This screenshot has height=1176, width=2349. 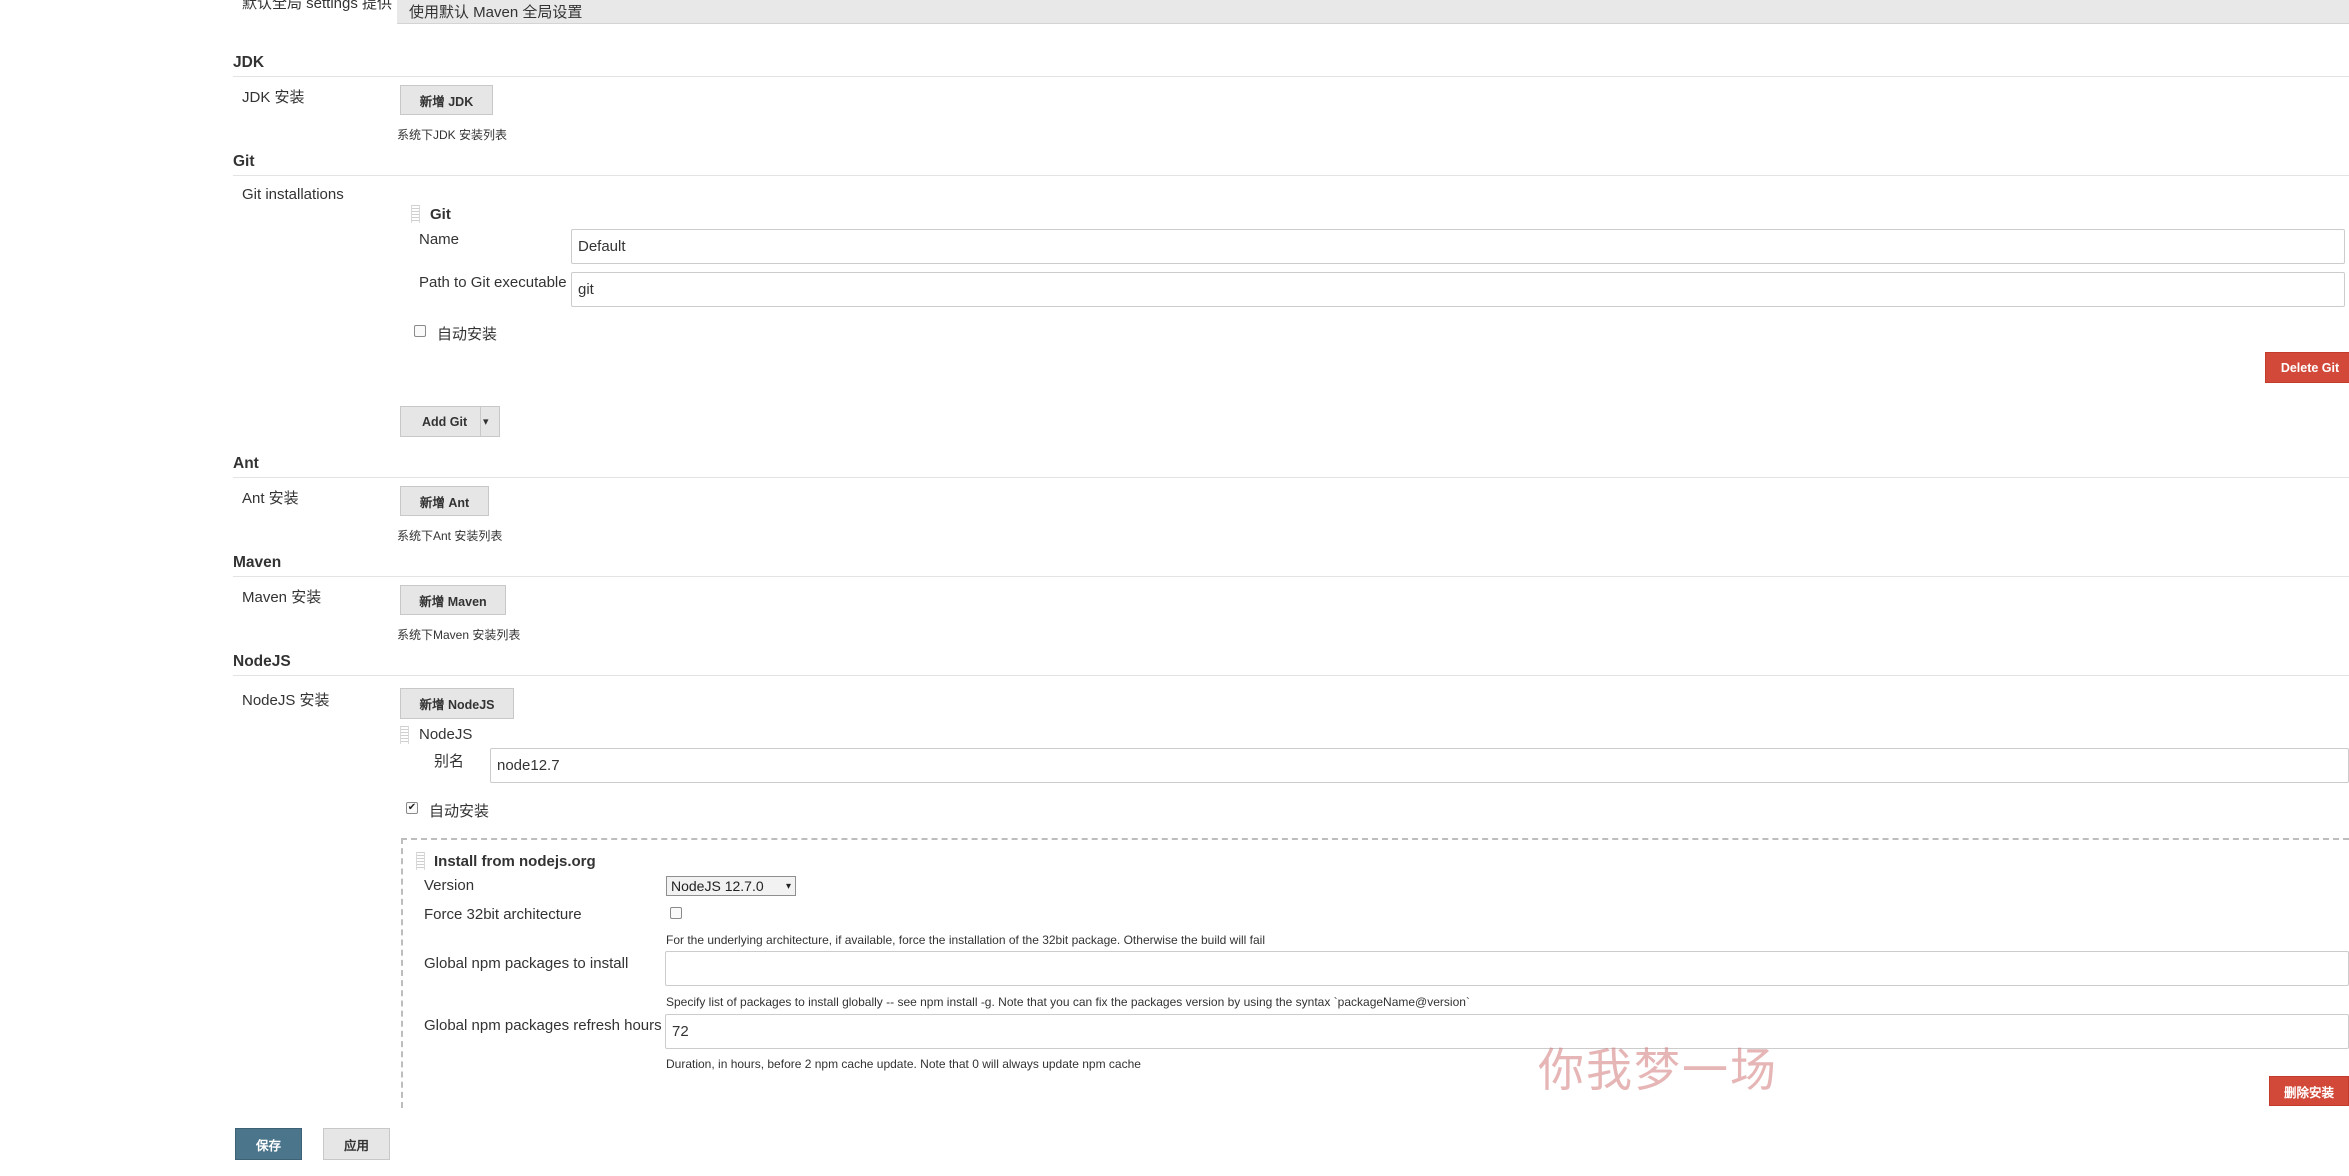 I want to click on nodejs-alias-input: node12.7, so click(x=1419, y=765).